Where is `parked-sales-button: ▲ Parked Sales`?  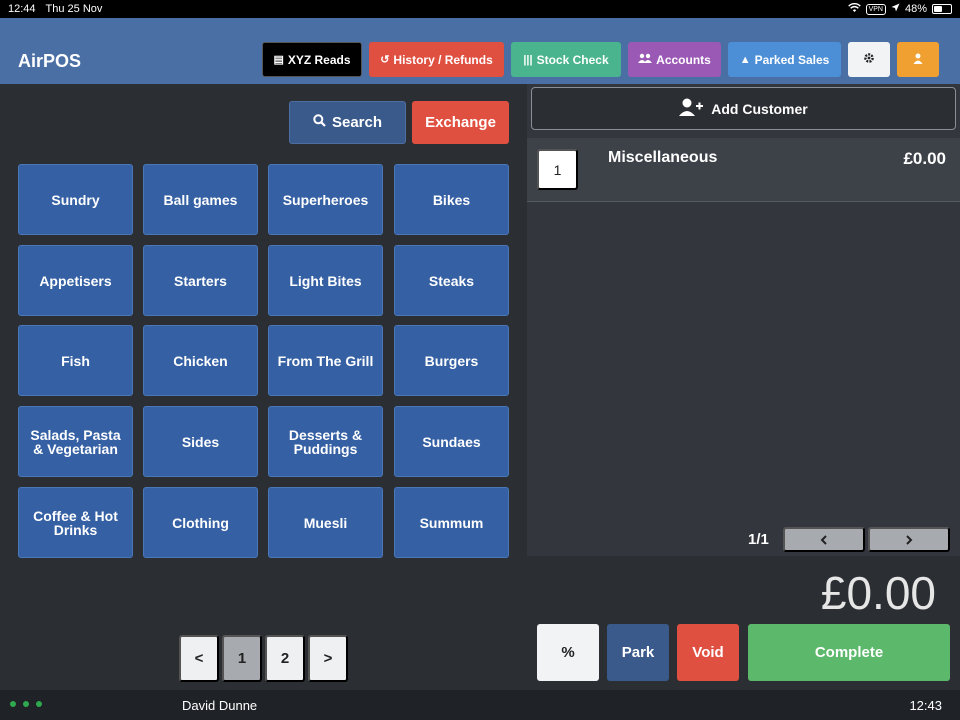 parked-sales-button: ▲ Parked Sales is located at coordinates (784, 59).